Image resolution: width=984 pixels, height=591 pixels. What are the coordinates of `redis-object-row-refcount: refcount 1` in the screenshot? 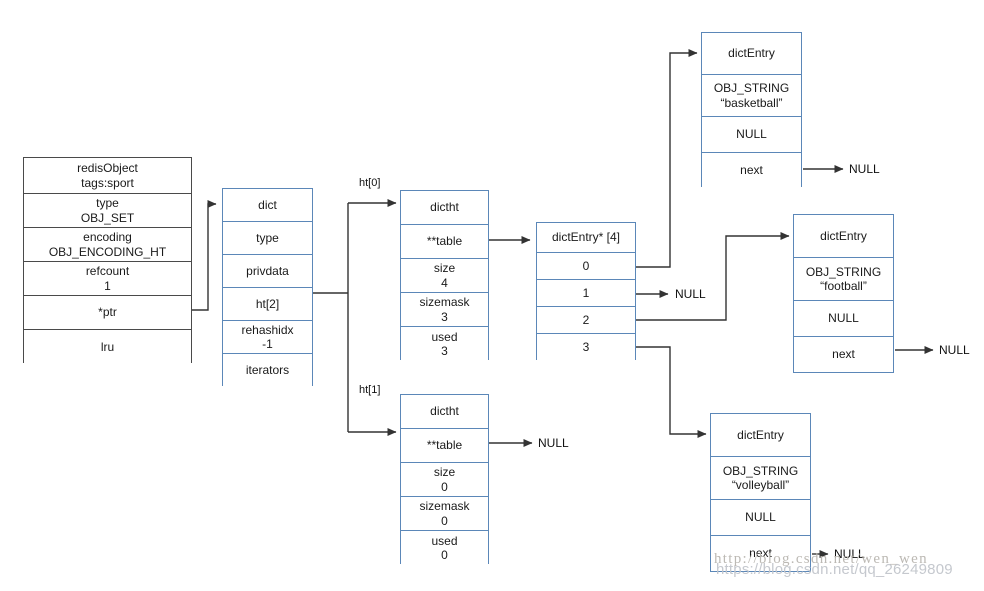 It's located at (107, 279).